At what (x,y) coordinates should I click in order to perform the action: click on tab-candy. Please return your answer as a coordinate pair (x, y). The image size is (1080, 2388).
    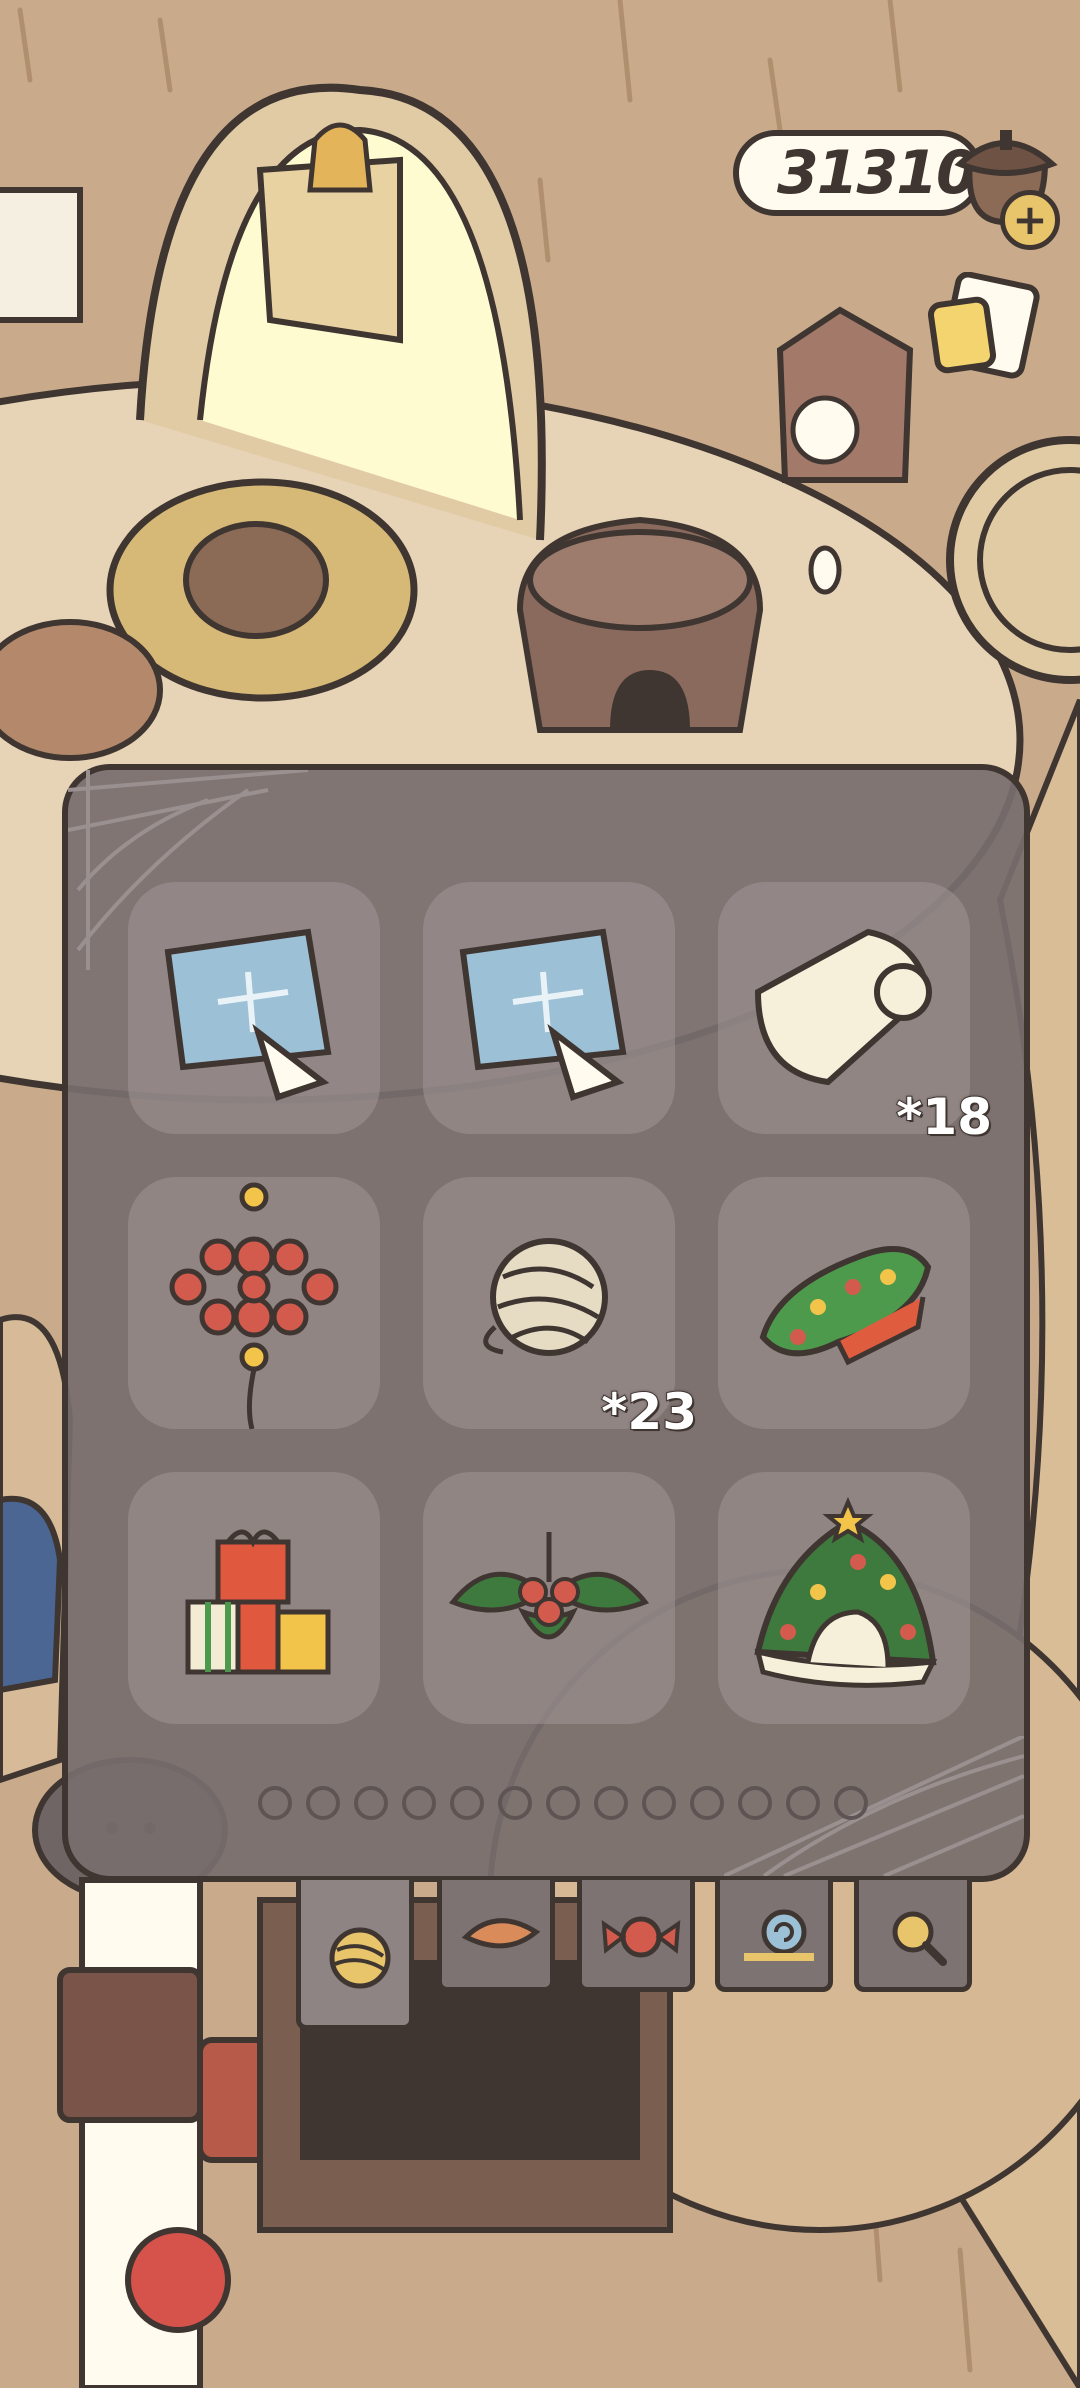
    Looking at the image, I should click on (636, 1936).